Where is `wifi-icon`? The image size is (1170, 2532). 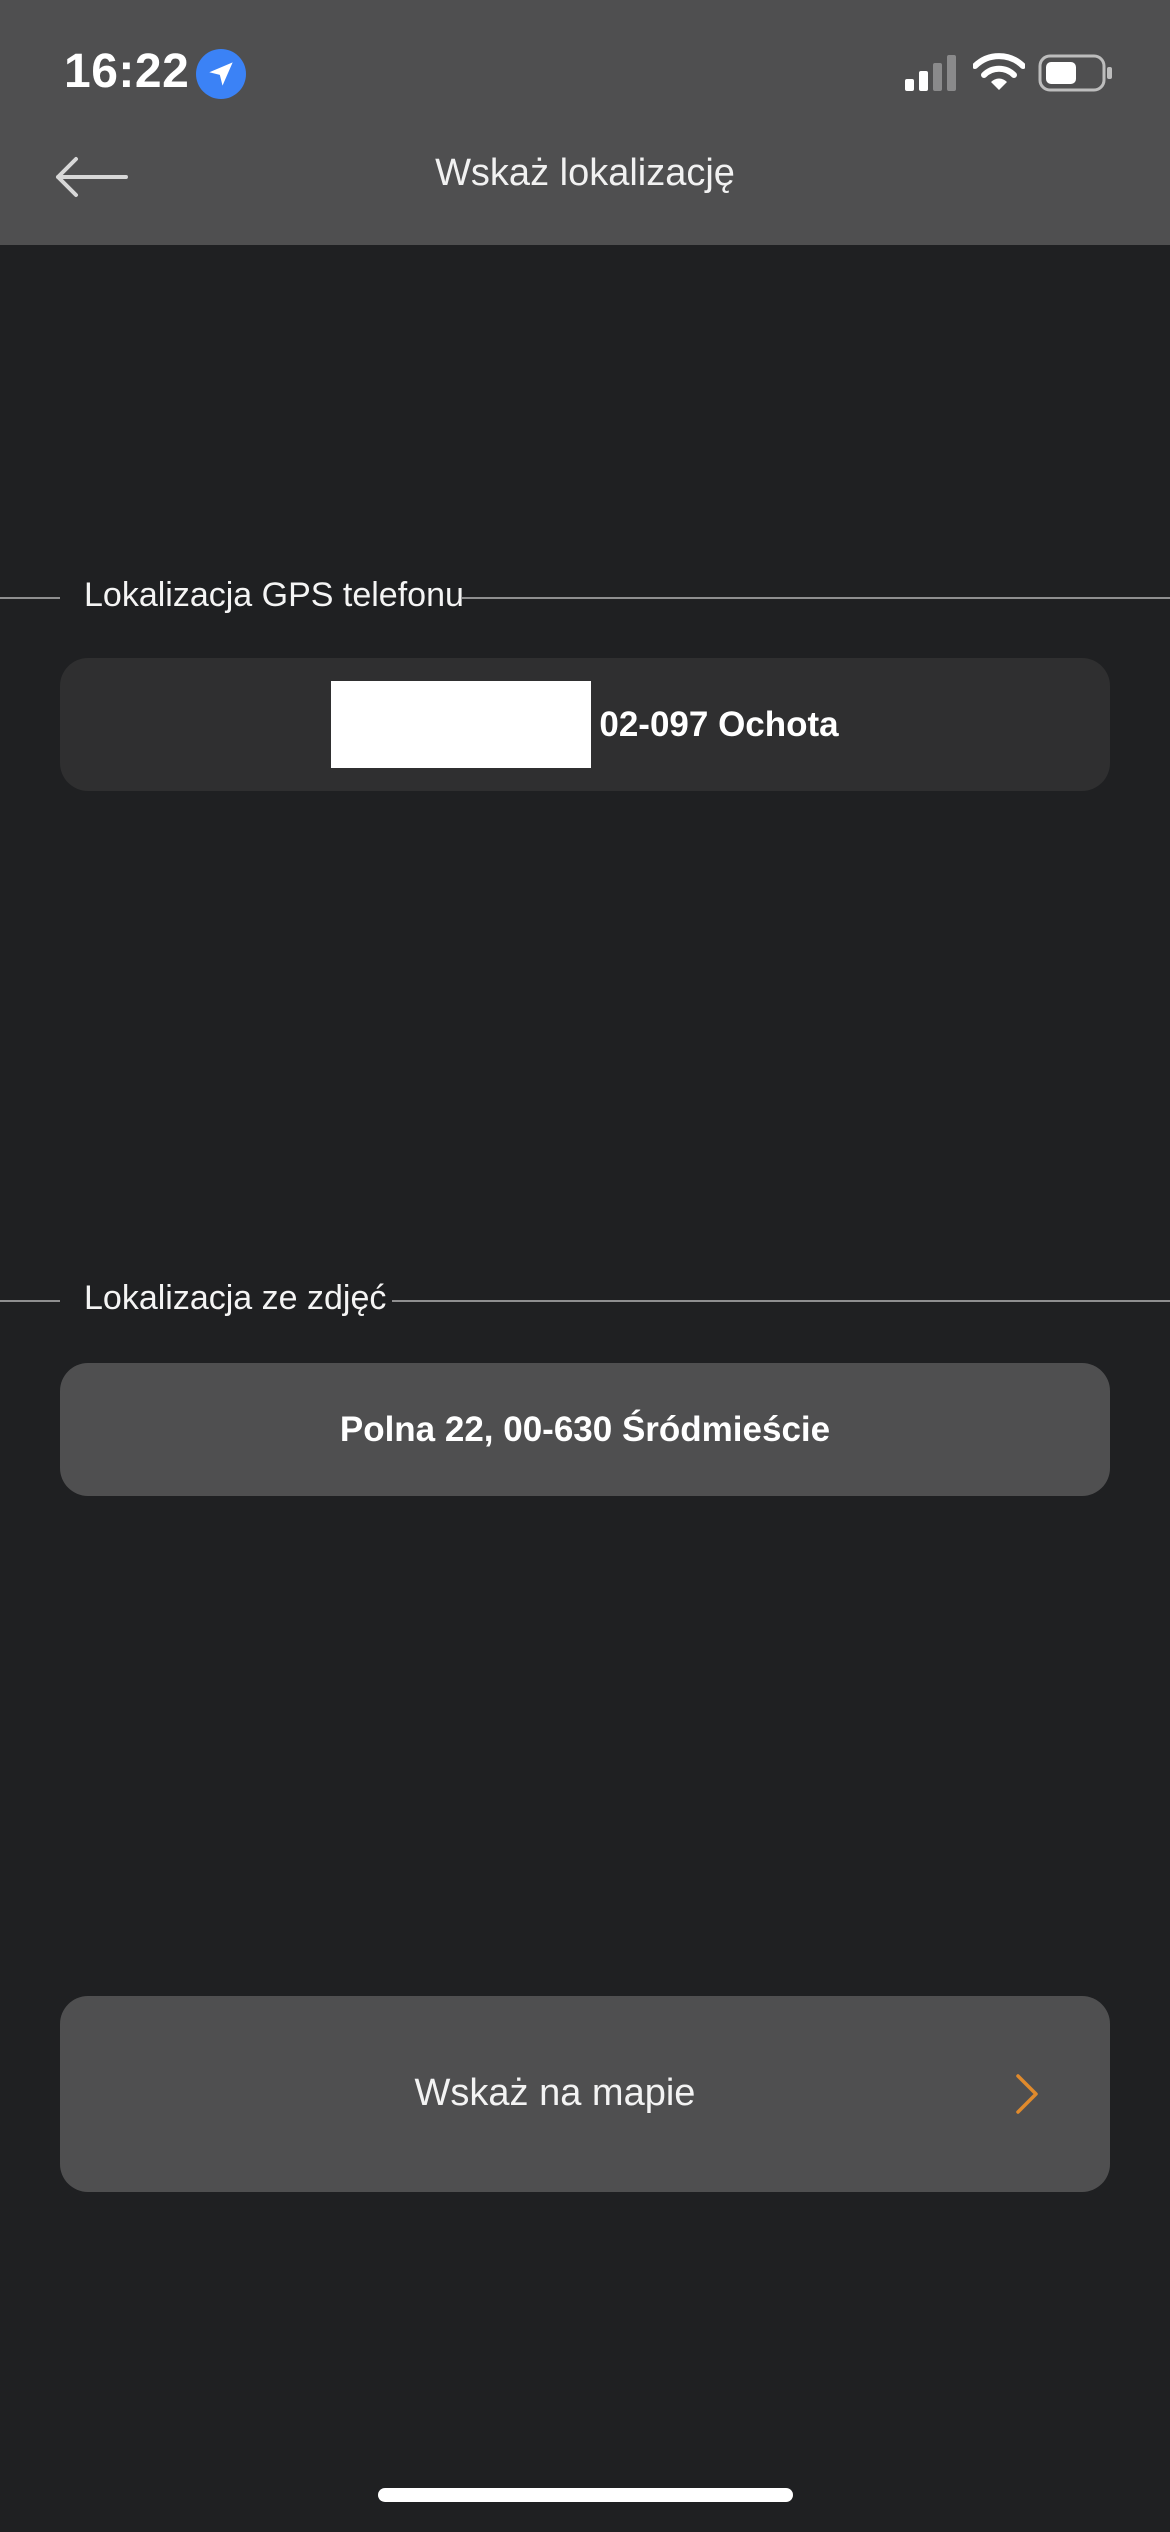 wifi-icon is located at coordinates (999, 74).